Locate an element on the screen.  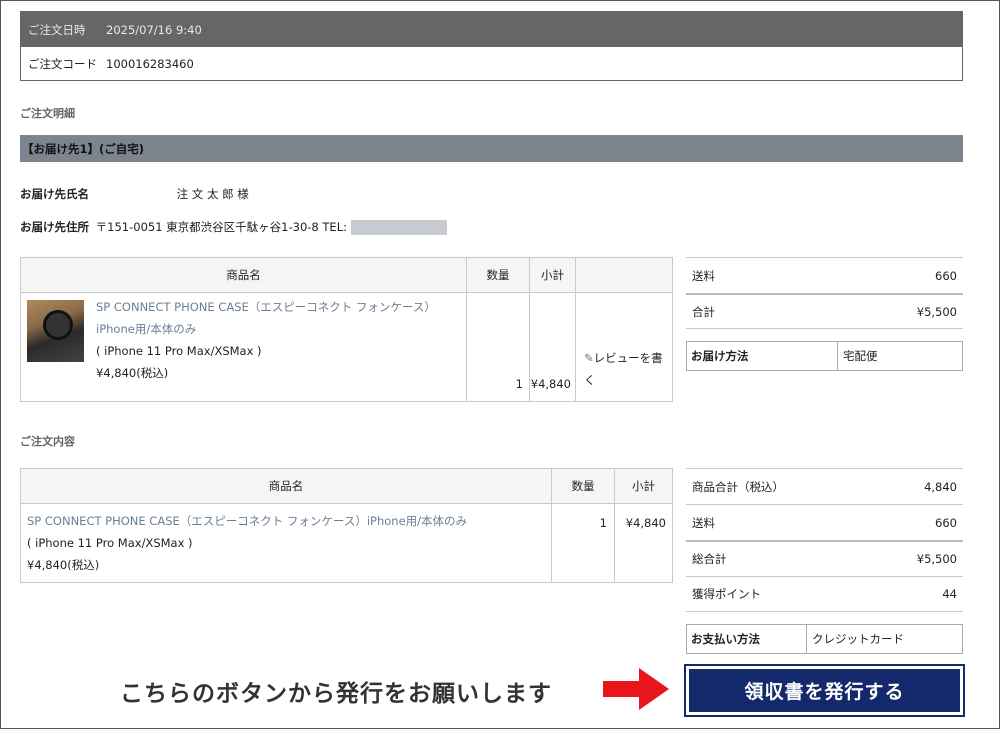
payment-method-value: クレジットカード is located at coordinates (858, 639).